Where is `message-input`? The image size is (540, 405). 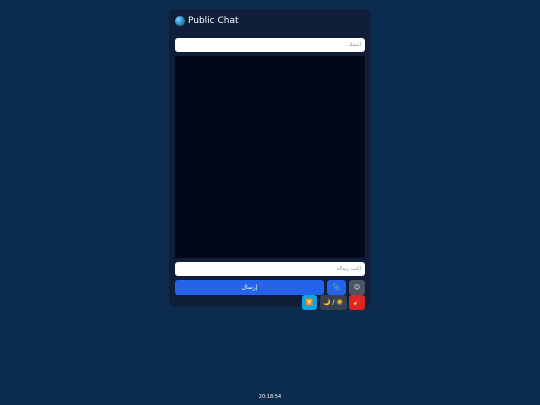
message-input is located at coordinates (270, 269).